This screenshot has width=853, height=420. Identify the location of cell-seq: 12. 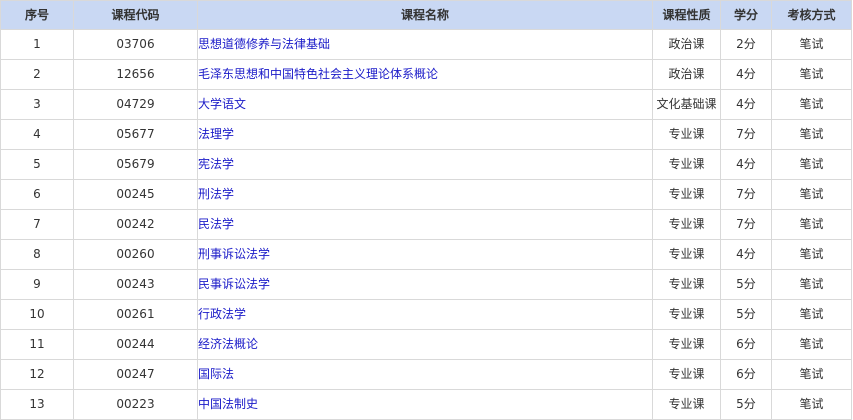
(37, 374).